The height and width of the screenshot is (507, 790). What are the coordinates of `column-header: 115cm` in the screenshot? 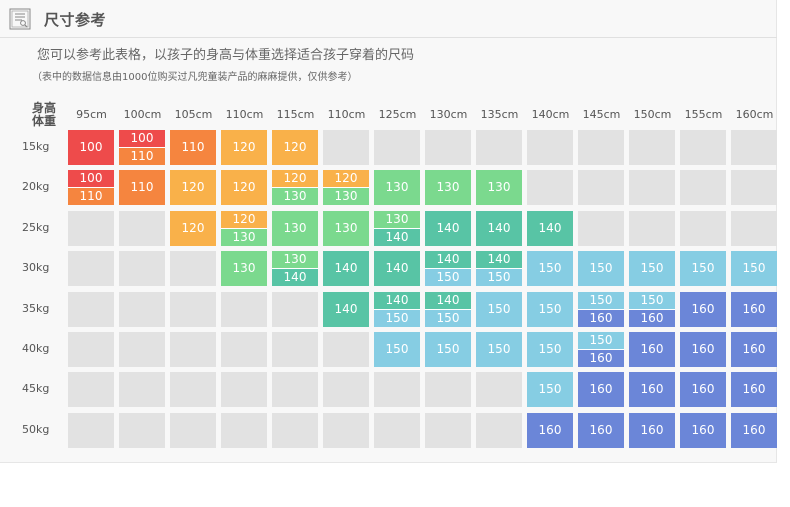 It's located at (295, 114).